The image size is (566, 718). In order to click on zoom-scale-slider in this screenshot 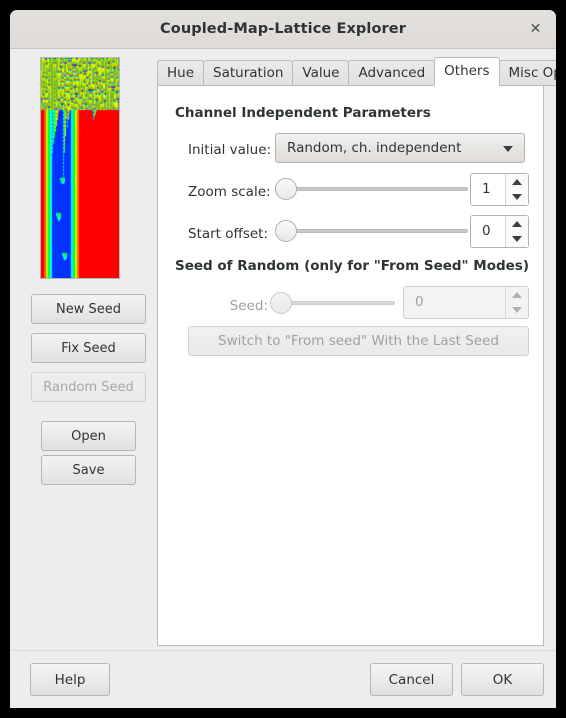, I will do `click(371, 189)`.